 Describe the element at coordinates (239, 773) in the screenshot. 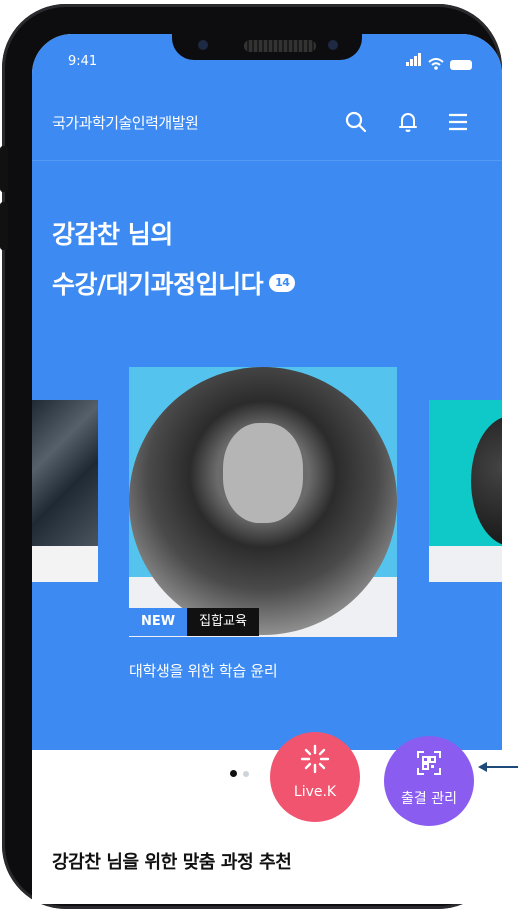

I see `carousel-indicator` at that location.